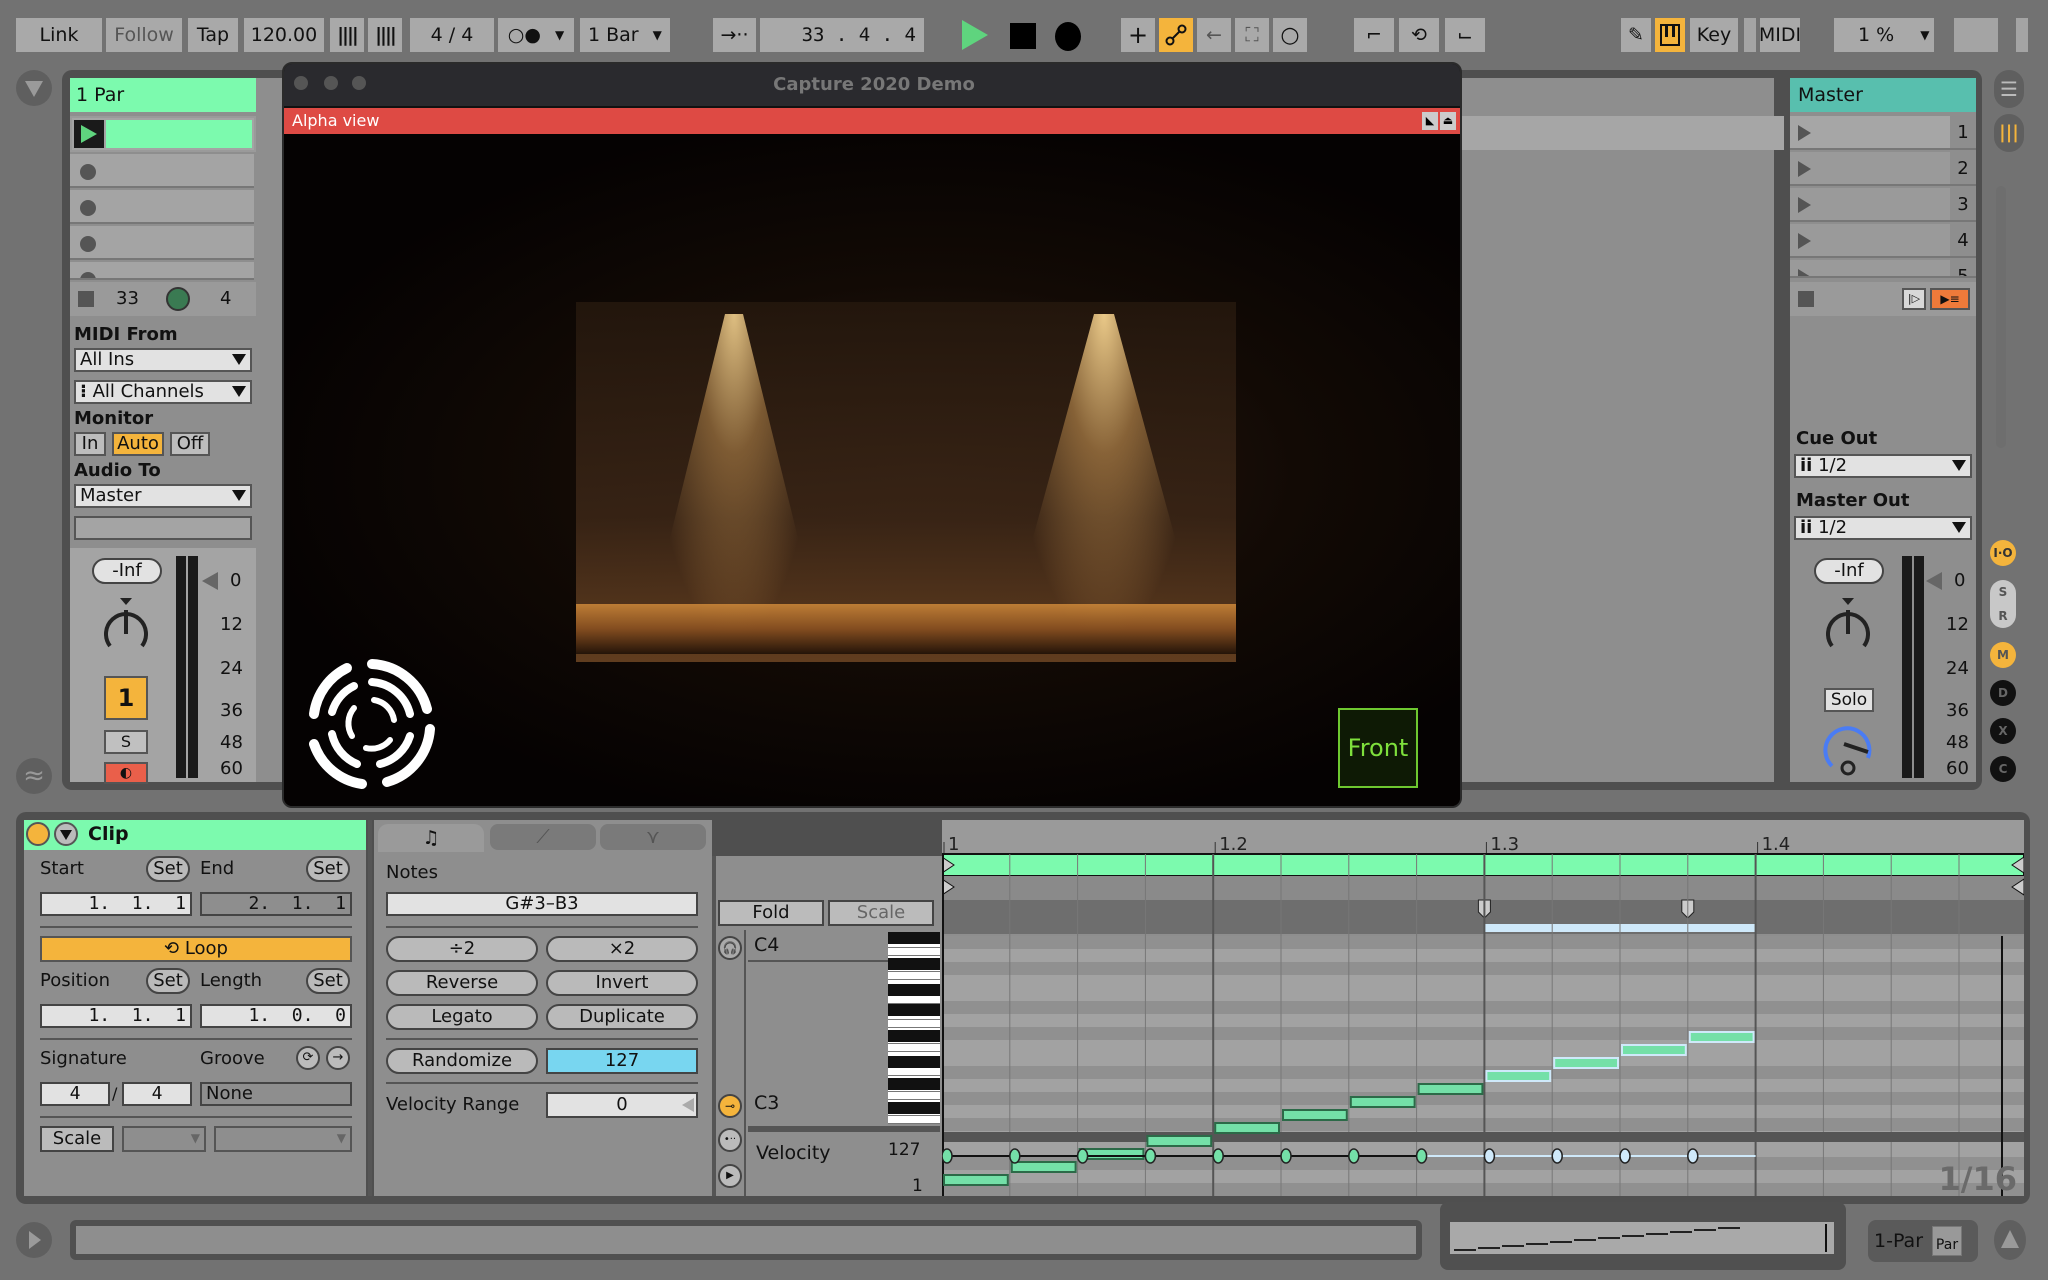 Image resolution: width=2048 pixels, height=1280 pixels. What do you see at coordinates (196, 949) in the screenshot?
I see `loop-button: ⟲ Loop` at bounding box center [196, 949].